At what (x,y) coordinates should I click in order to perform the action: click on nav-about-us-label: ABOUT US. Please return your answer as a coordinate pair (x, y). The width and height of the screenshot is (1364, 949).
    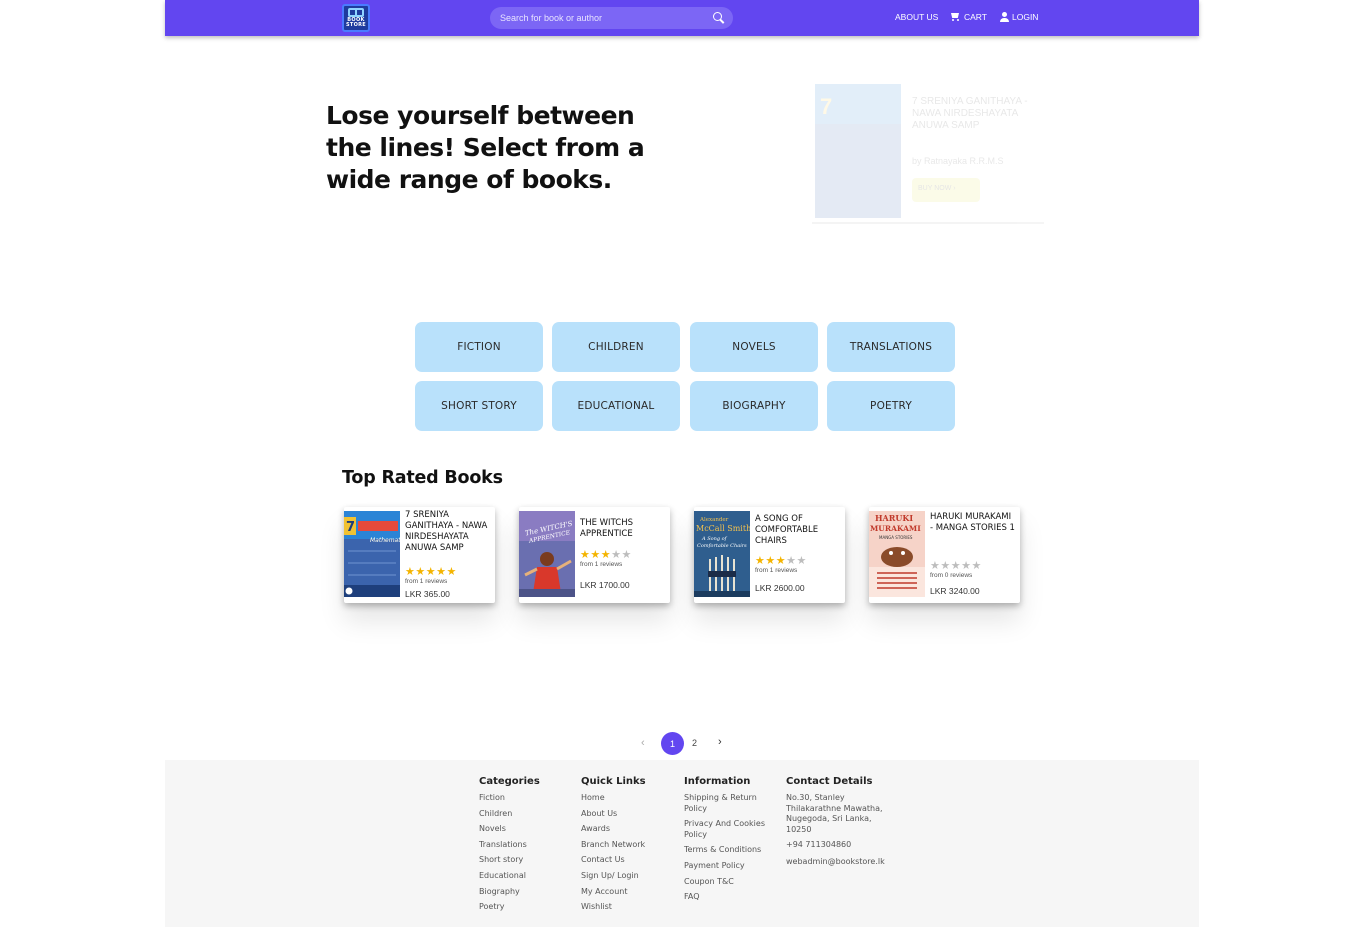
    Looking at the image, I should click on (917, 17).